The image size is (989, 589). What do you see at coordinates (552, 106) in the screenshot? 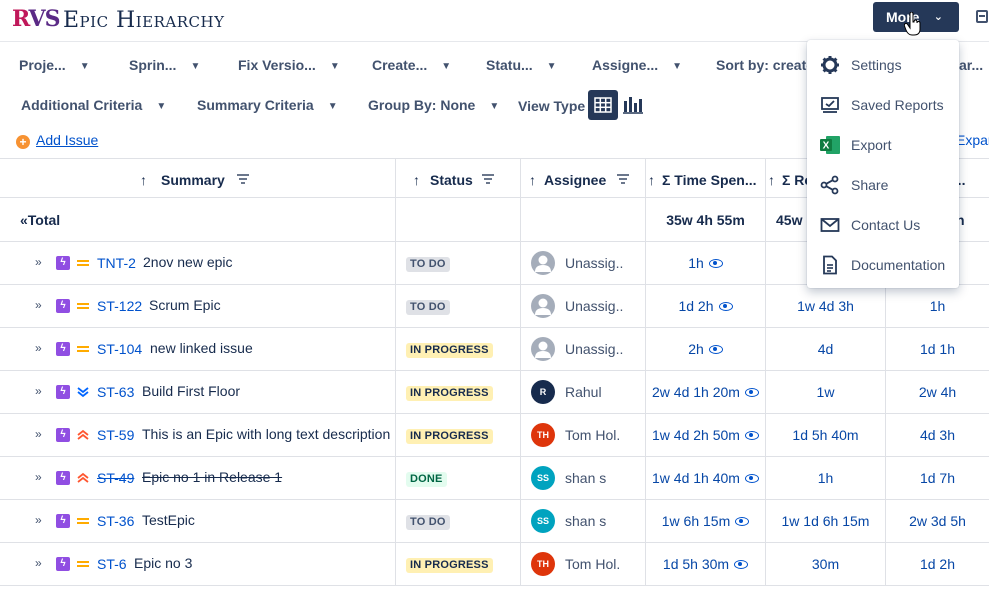
I see `view-type-label: View Type` at bounding box center [552, 106].